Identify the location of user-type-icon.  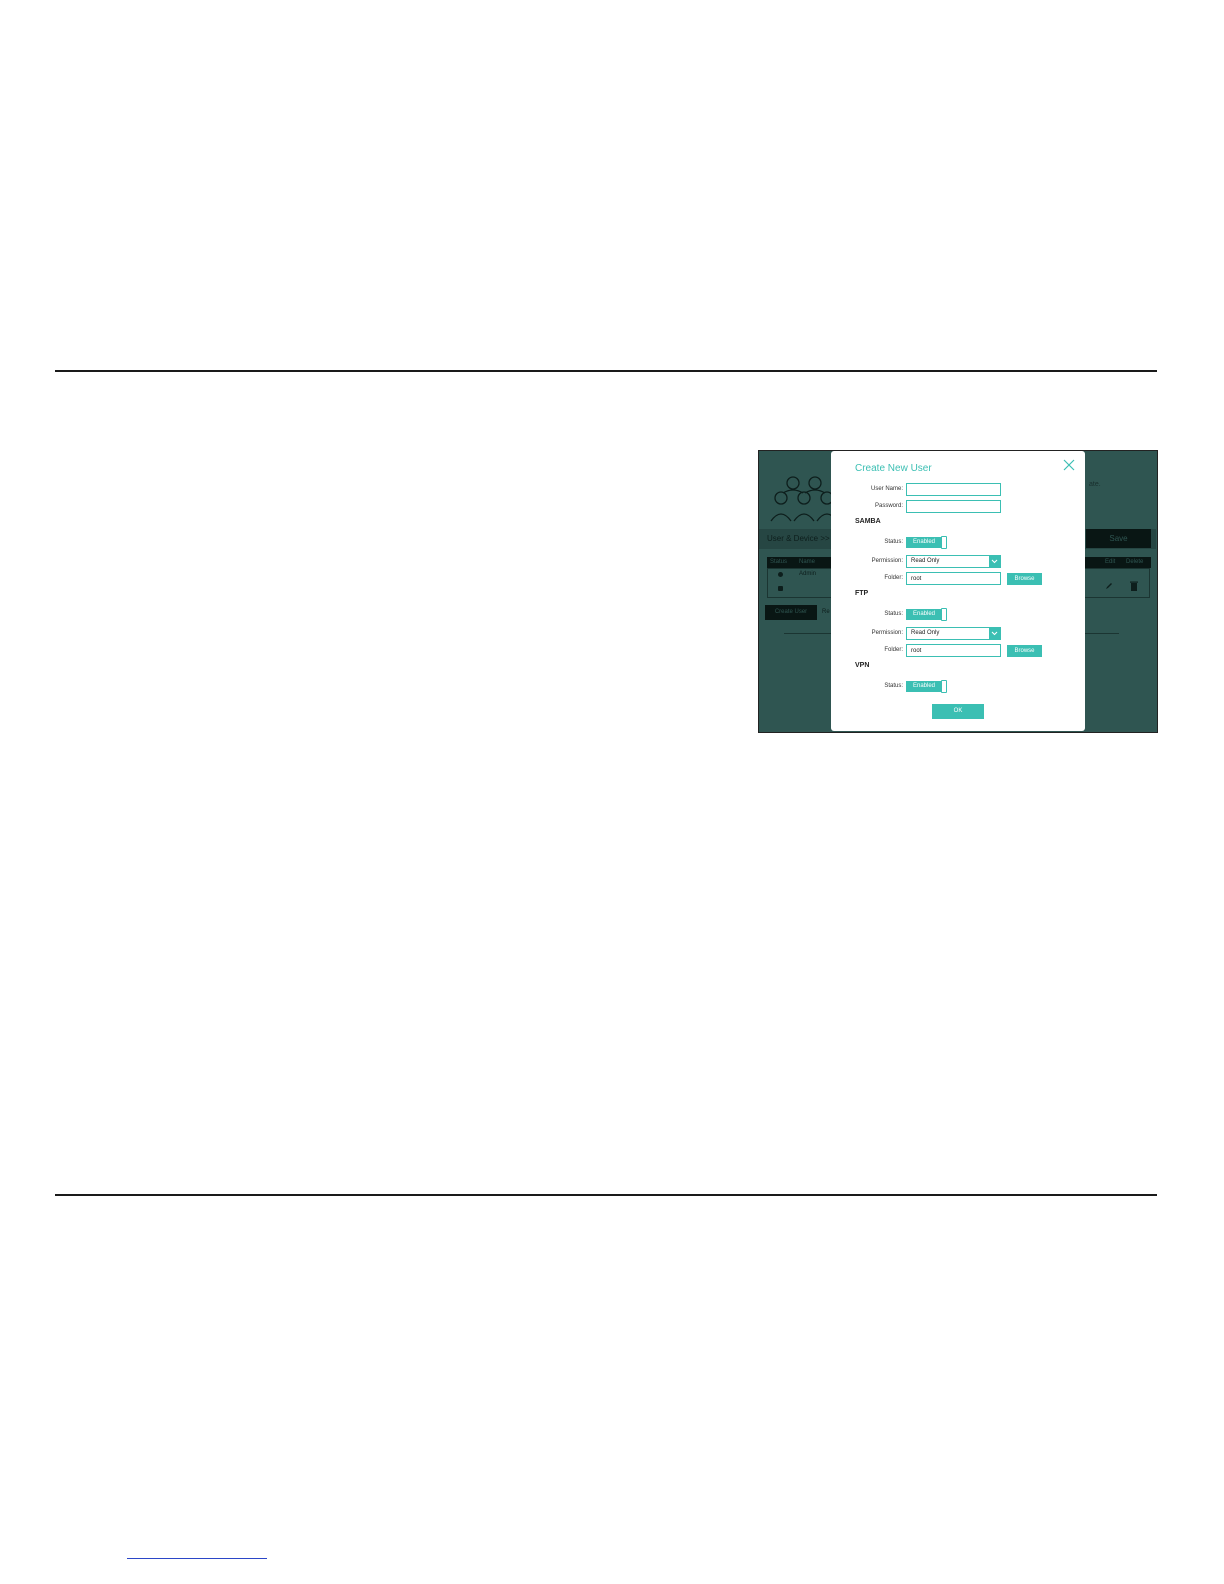
(780, 588).